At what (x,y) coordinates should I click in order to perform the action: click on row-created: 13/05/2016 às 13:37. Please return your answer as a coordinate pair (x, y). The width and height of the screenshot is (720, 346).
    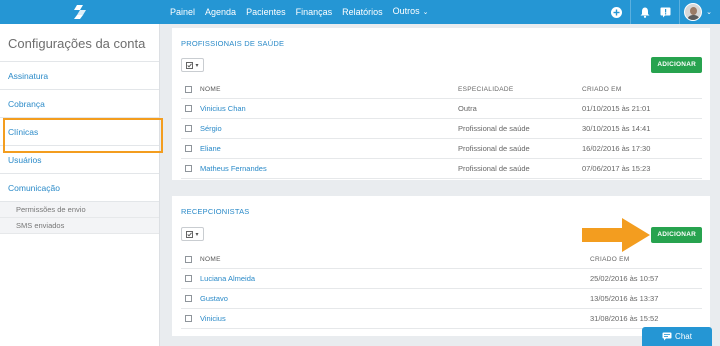
    Looking at the image, I should click on (624, 298).